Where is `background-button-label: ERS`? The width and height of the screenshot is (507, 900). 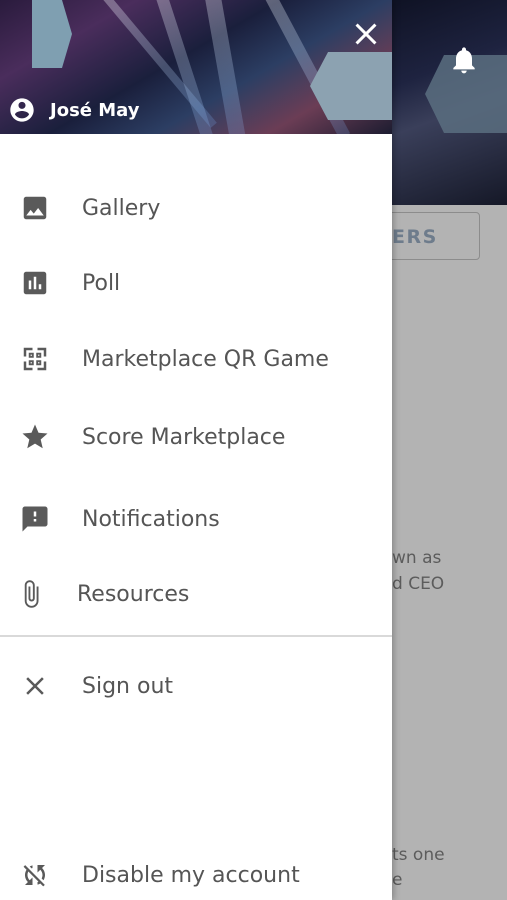 background-button-label: ERS is located at coordinates (415, 237).